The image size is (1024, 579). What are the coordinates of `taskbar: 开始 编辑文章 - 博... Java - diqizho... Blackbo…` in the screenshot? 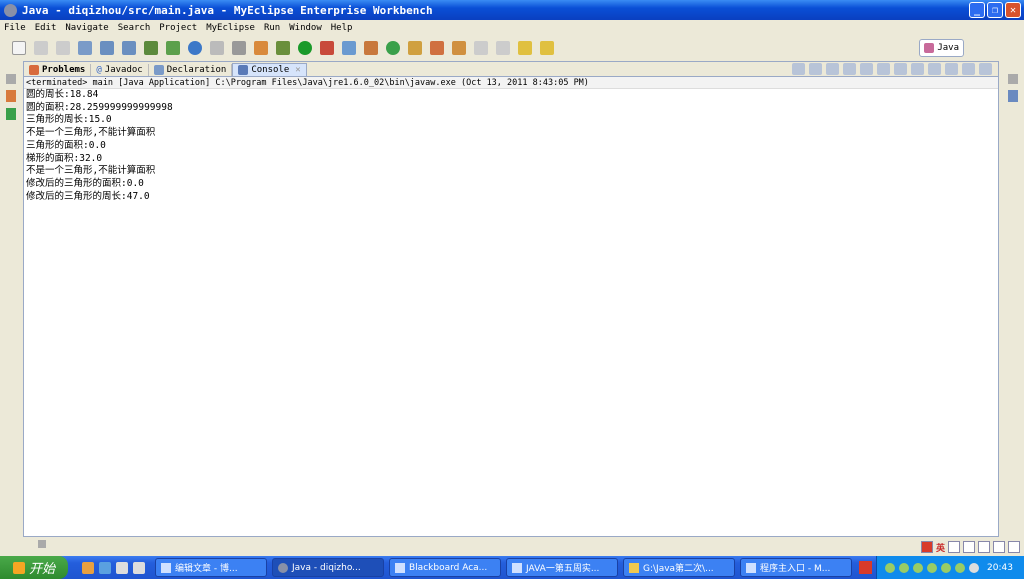 It's located at (512, 567).